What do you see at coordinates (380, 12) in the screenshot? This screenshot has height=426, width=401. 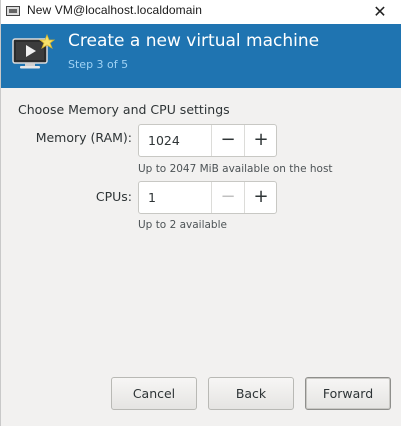 I see `close-icon: ✕` at bounding box center [380, 12].